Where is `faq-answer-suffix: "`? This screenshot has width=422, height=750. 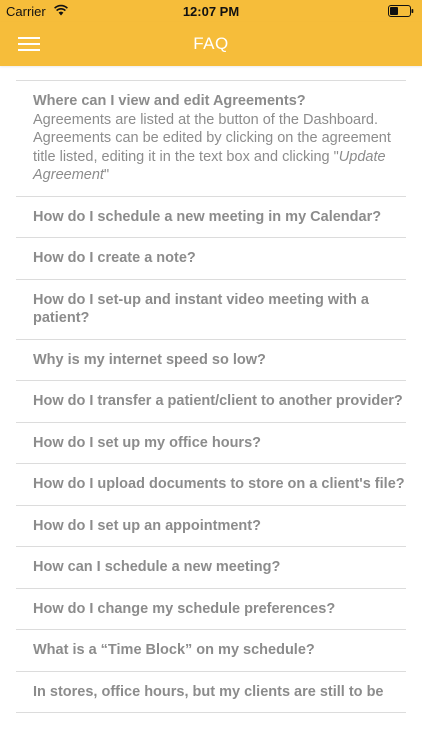
faq-answer-suffix: " is located at coordinates (106, 175).